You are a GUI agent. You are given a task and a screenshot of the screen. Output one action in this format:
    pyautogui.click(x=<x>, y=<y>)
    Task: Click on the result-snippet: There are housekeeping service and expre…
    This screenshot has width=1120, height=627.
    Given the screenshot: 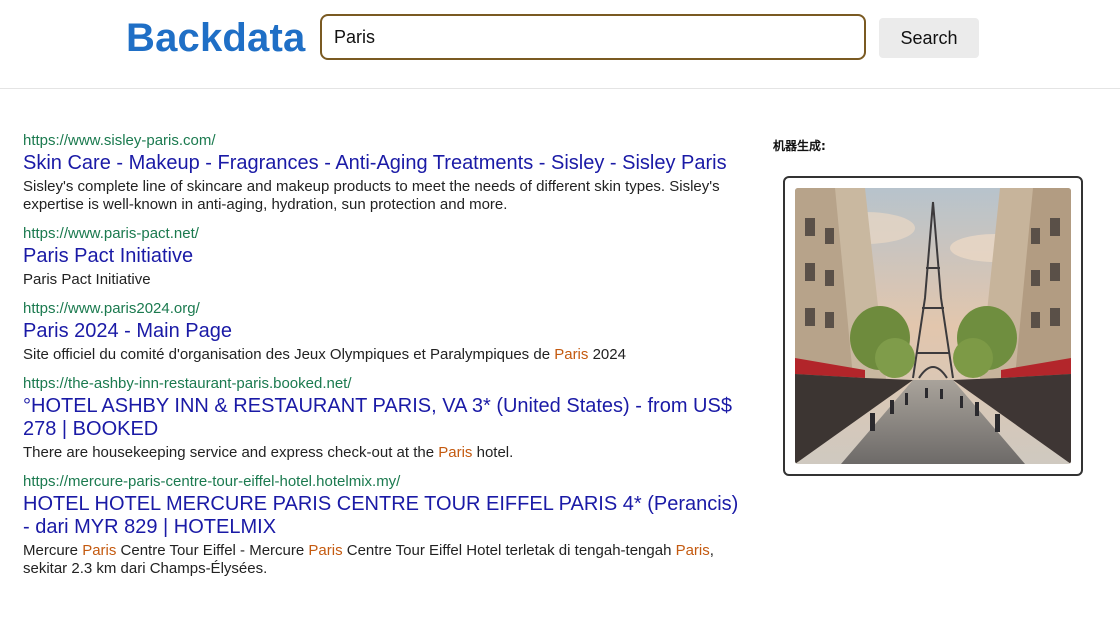 What is the action you would take?
    pyautogui.click(x=383, y=453)
    